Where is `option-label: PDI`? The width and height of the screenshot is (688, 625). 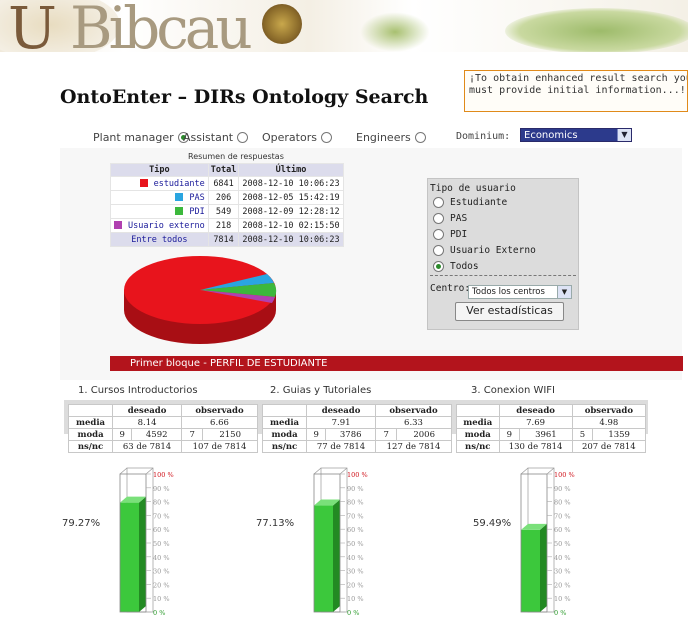
option-label: PDI is located at coordinates (459, 234).